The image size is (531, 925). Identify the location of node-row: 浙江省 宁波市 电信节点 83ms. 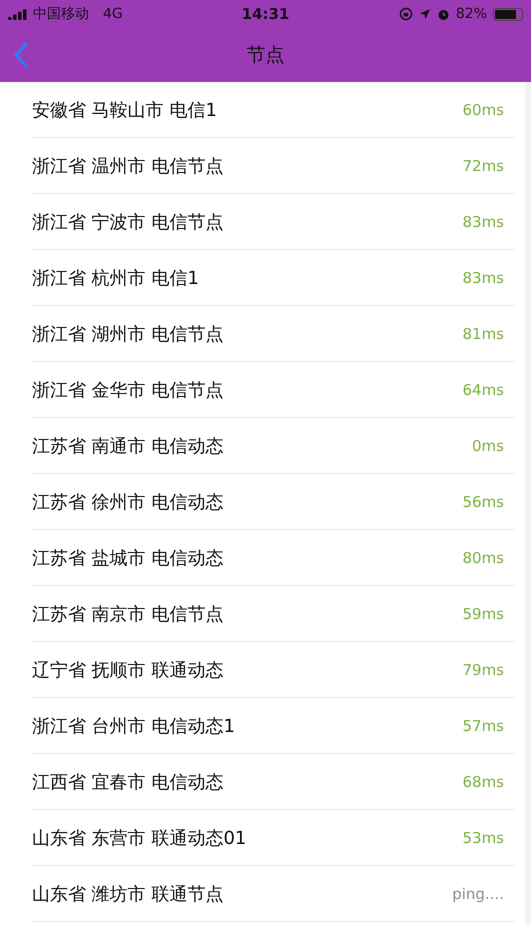
(273, 222).